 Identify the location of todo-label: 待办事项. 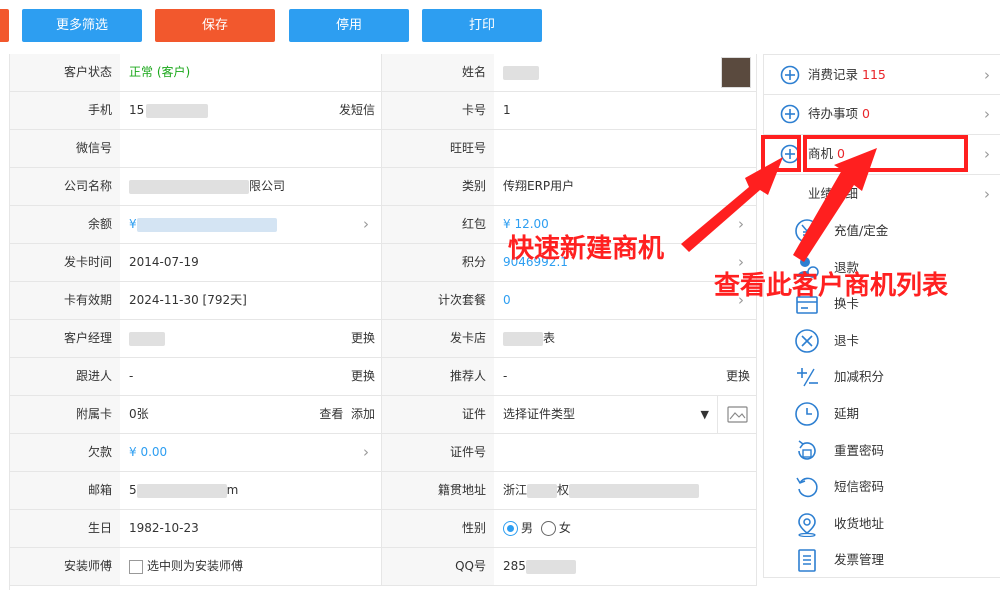
(833, 113).